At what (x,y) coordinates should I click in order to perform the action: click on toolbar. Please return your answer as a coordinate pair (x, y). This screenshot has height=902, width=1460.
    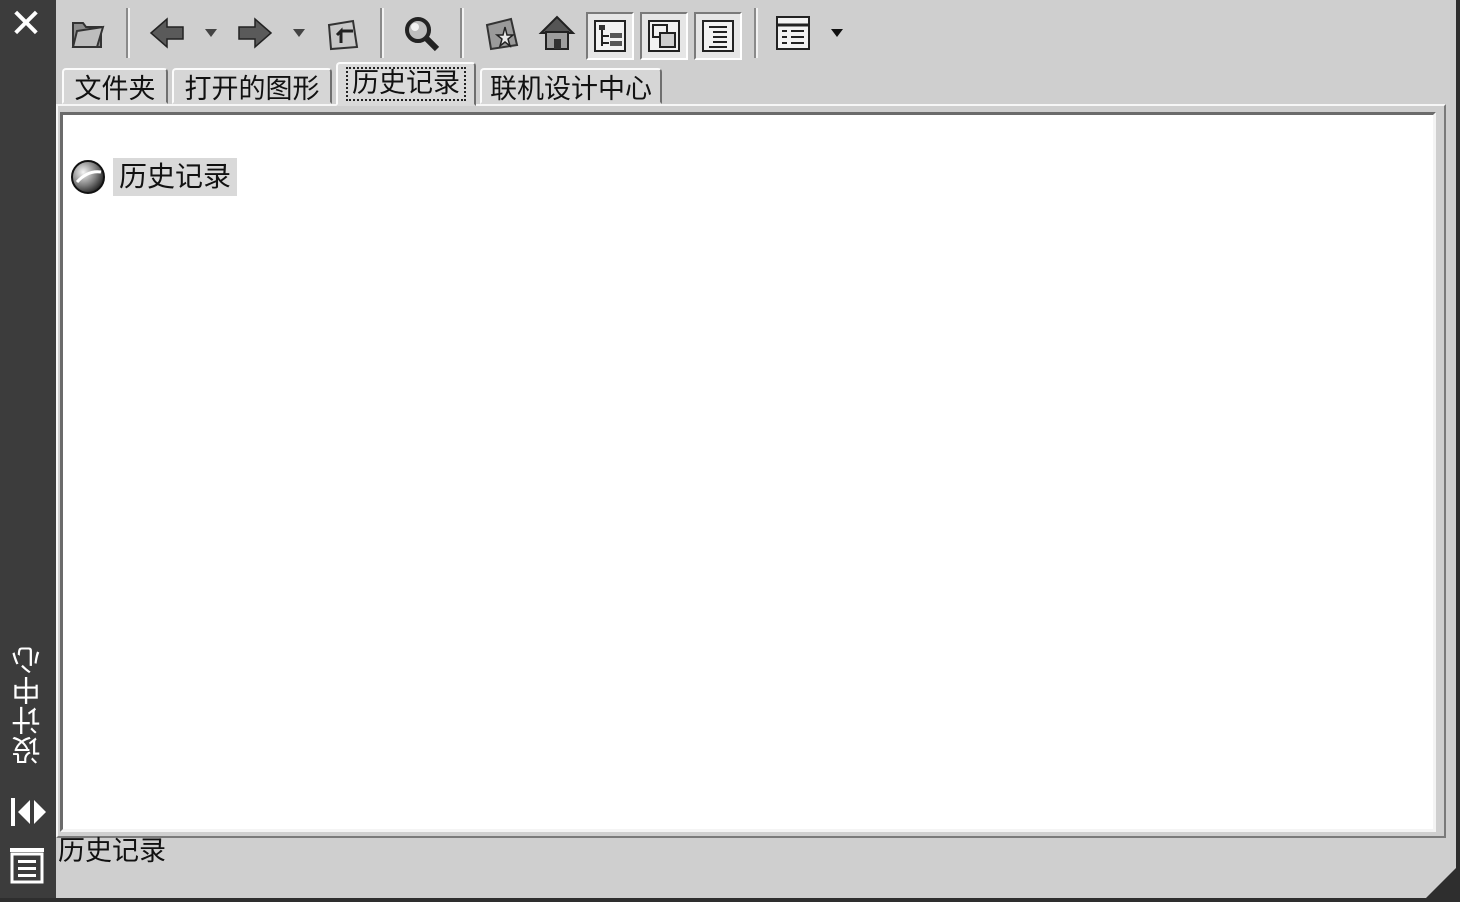
    Looking at the image, I should click on (753, 32).